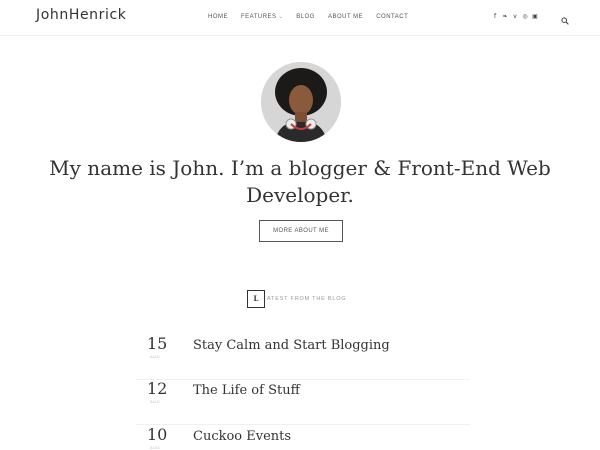 The height and width of the screenshot is (450, 600). Describe the element at coordinates (157, 434) in the screenshot. I see `post-day: 10` at that location.